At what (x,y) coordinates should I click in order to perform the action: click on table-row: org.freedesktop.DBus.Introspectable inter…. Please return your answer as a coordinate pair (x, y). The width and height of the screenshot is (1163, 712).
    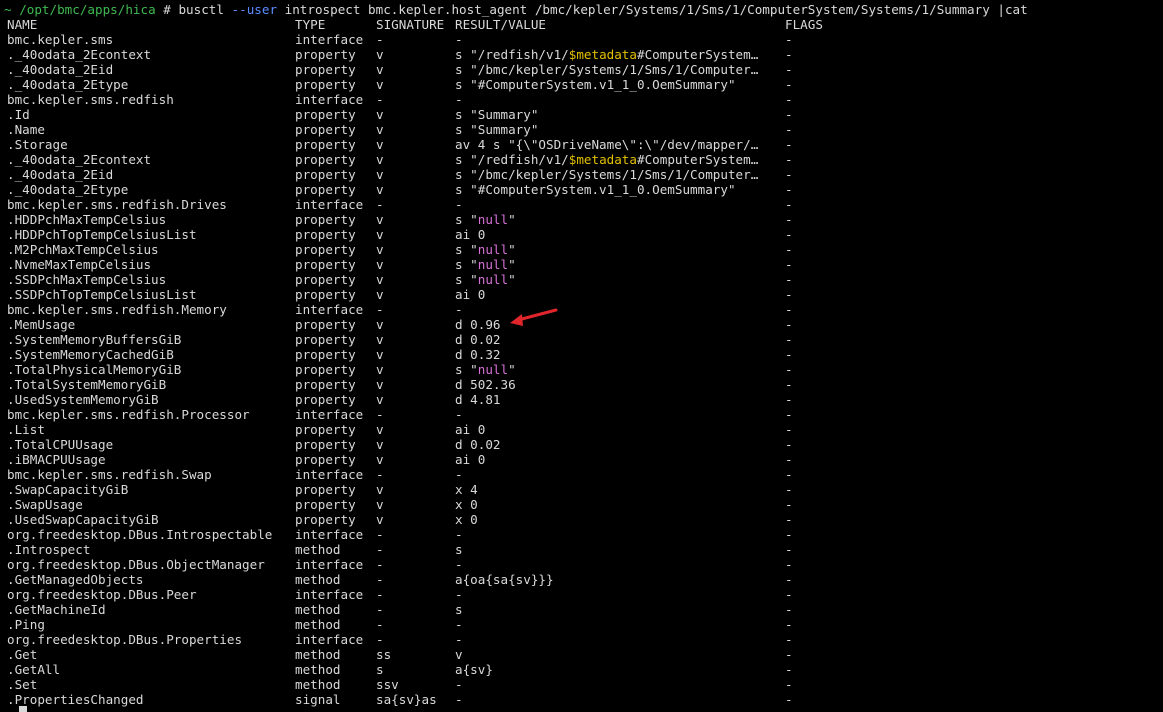
    Looking at the image, I should click on (581, 534).